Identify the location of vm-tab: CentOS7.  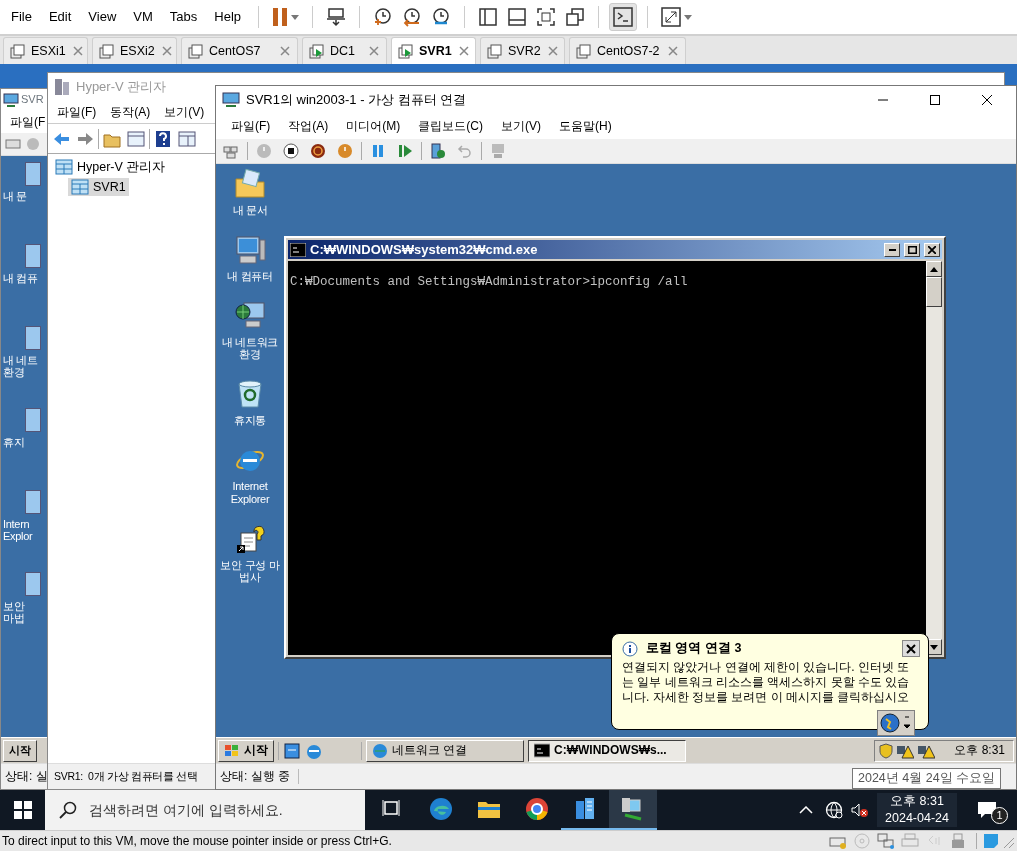
(239, 50).